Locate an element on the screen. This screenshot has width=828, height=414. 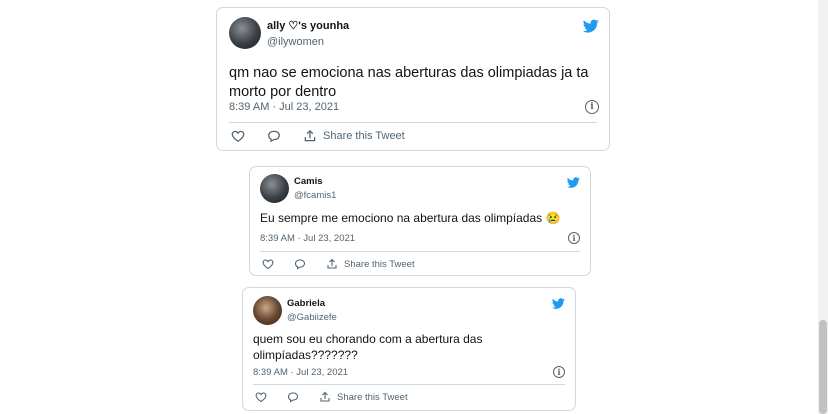
display-name: Camis is located at coordinates (315, 181).